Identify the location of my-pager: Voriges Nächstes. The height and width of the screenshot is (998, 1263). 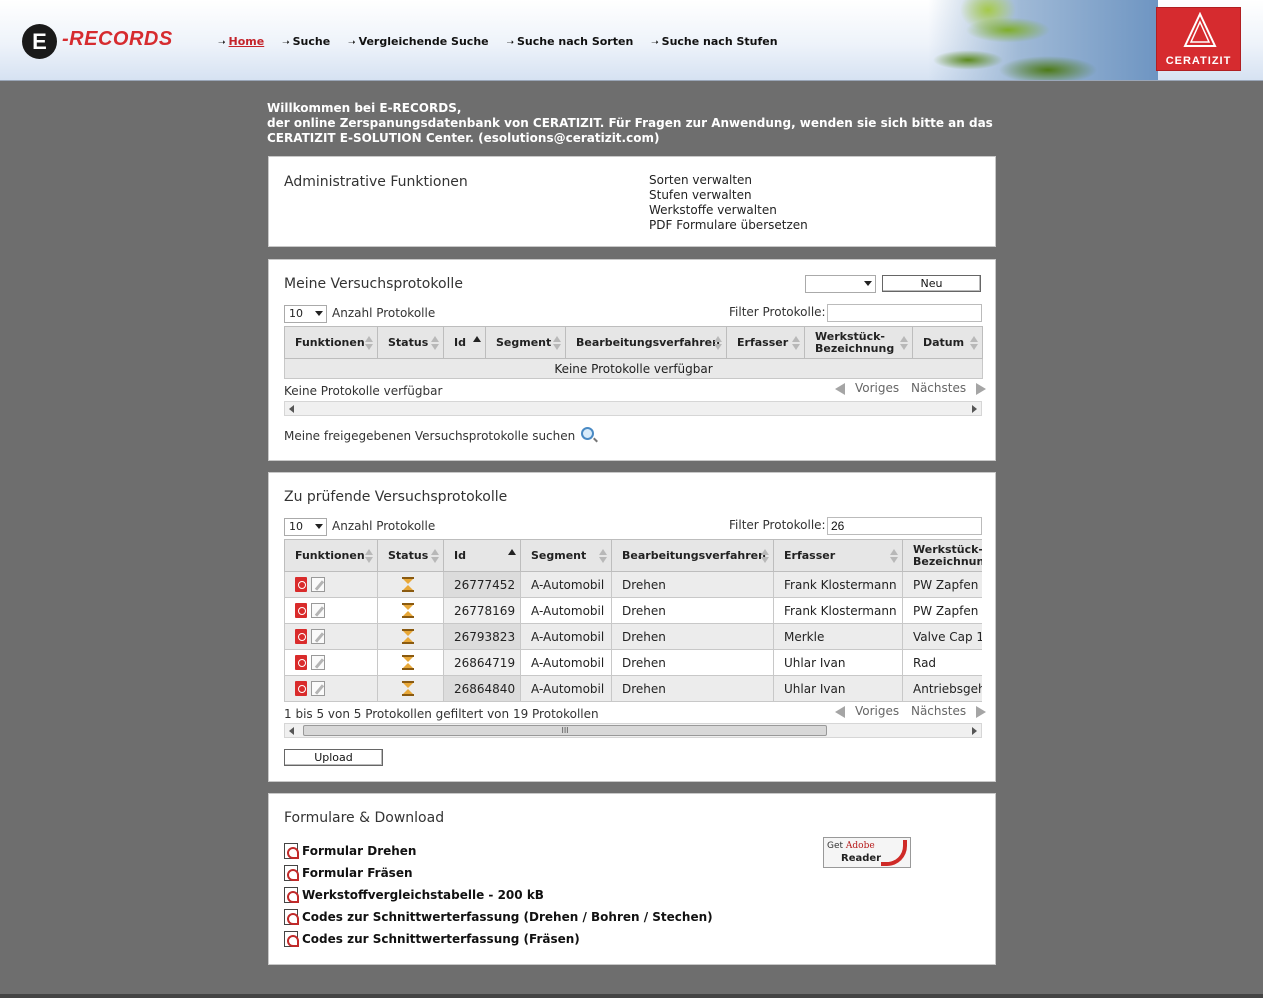
(911, 388).